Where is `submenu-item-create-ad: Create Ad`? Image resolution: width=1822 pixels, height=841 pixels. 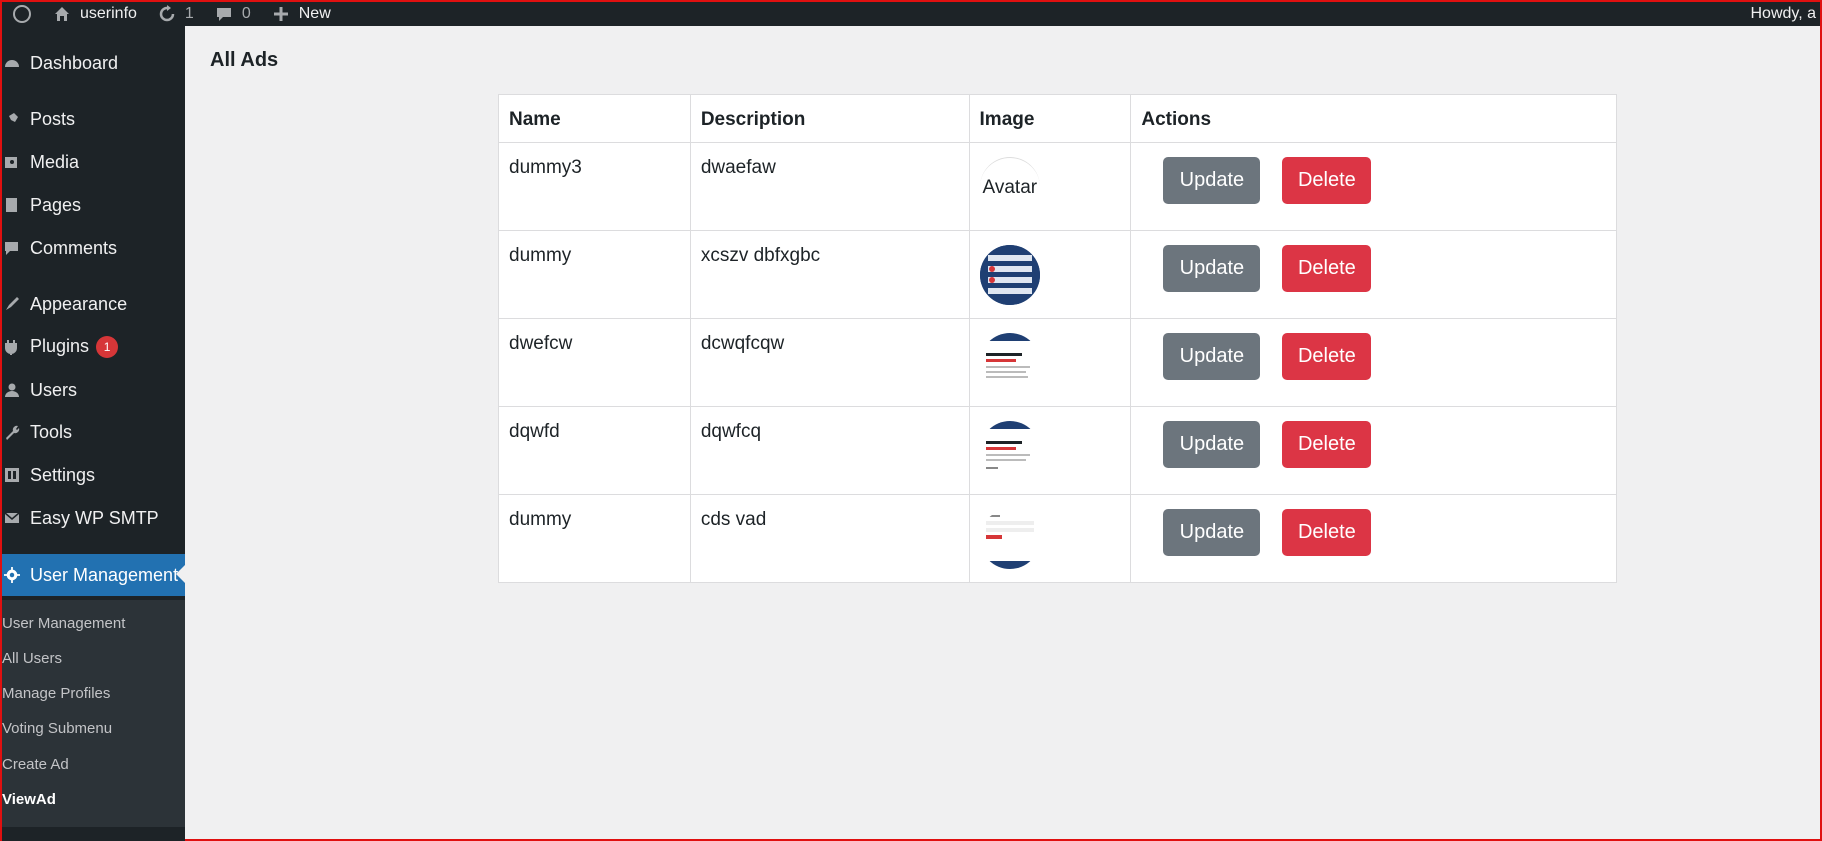
submenu-item-create-ad: Create Ad is located at coordinates (35, 764).